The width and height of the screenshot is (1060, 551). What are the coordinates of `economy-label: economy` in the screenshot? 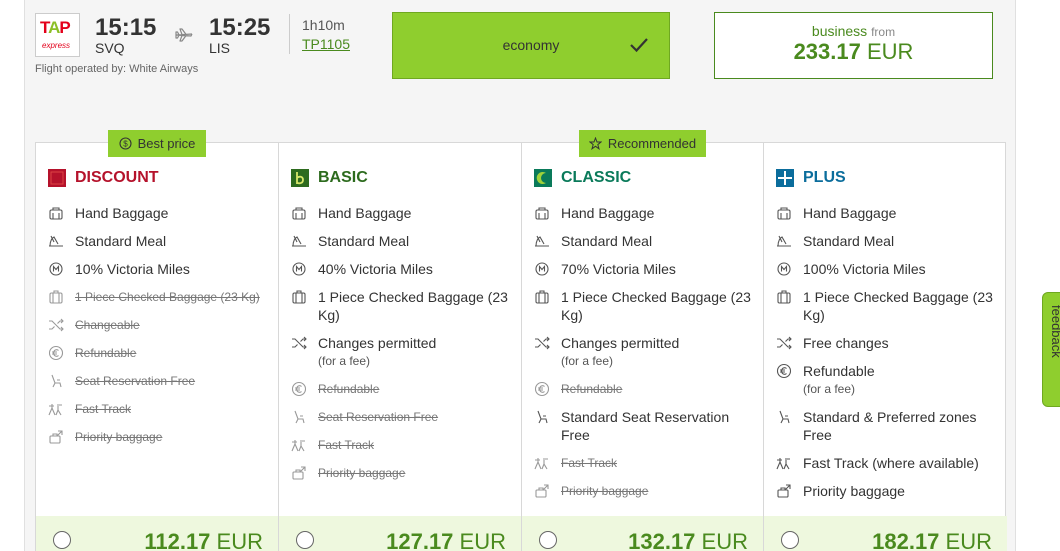 It's located at (531, 45).